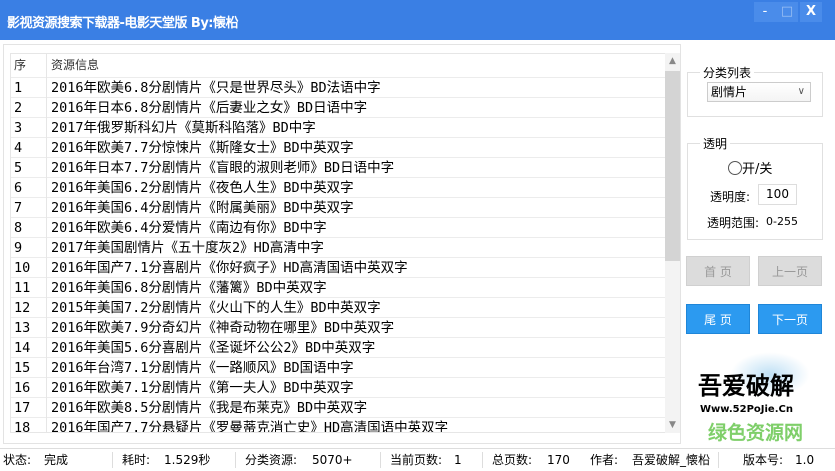 The height and width of the screenshot is (471, 835). I want to click on row-index: 3, so click(18, 128).